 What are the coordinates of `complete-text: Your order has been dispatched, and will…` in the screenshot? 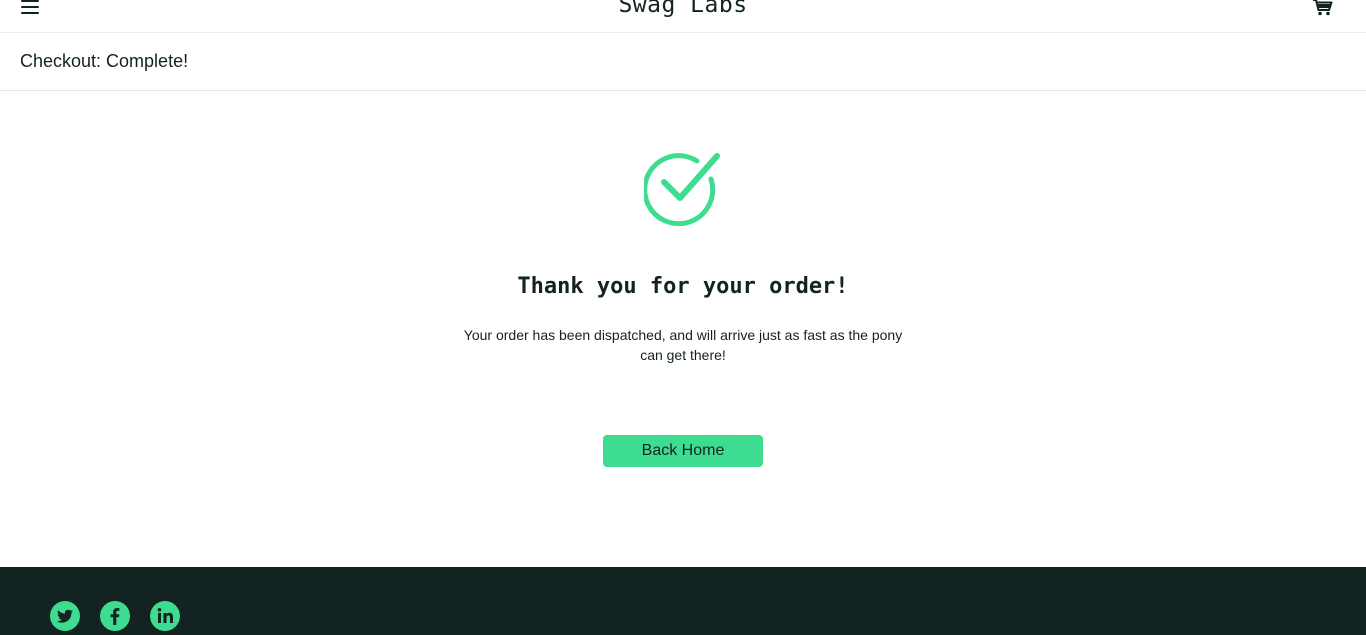 It's located at (683, 345).